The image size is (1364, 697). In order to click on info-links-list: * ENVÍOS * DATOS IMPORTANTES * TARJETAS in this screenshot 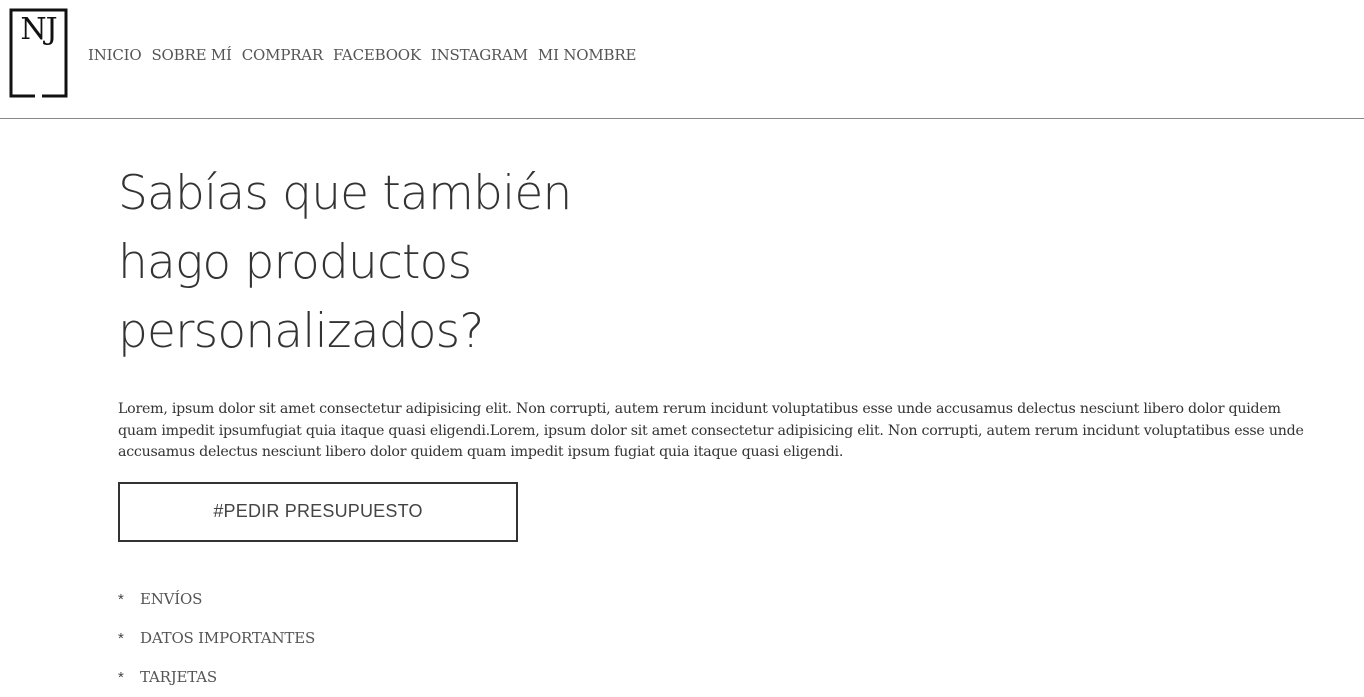, I will do `click(723, 638)`.